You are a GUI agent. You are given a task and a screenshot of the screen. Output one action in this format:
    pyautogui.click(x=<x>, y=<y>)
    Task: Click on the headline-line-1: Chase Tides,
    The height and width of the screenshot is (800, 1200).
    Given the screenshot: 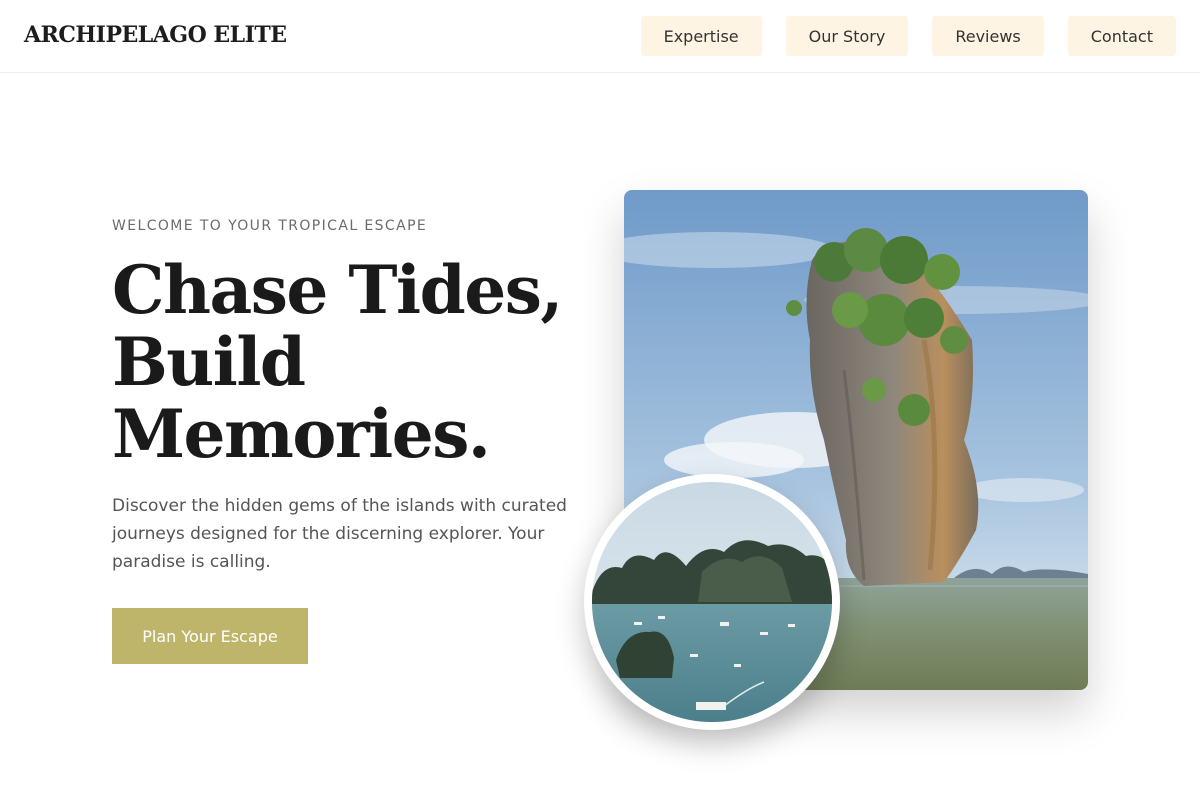 What is the action you would take?
    pyautogui.click(x=337, y=290)
    